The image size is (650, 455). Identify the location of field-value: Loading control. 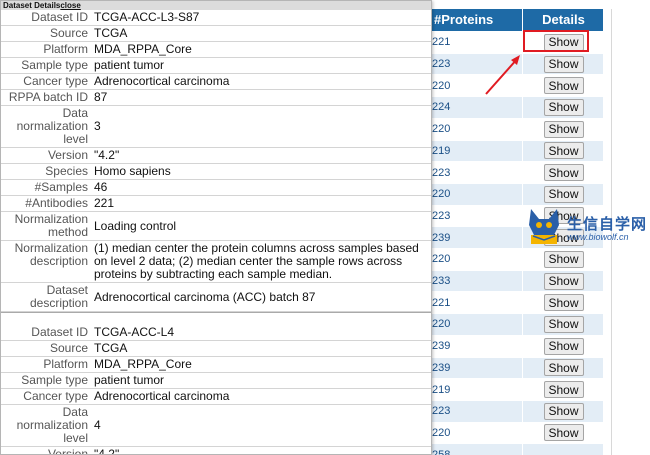
(135, 225).